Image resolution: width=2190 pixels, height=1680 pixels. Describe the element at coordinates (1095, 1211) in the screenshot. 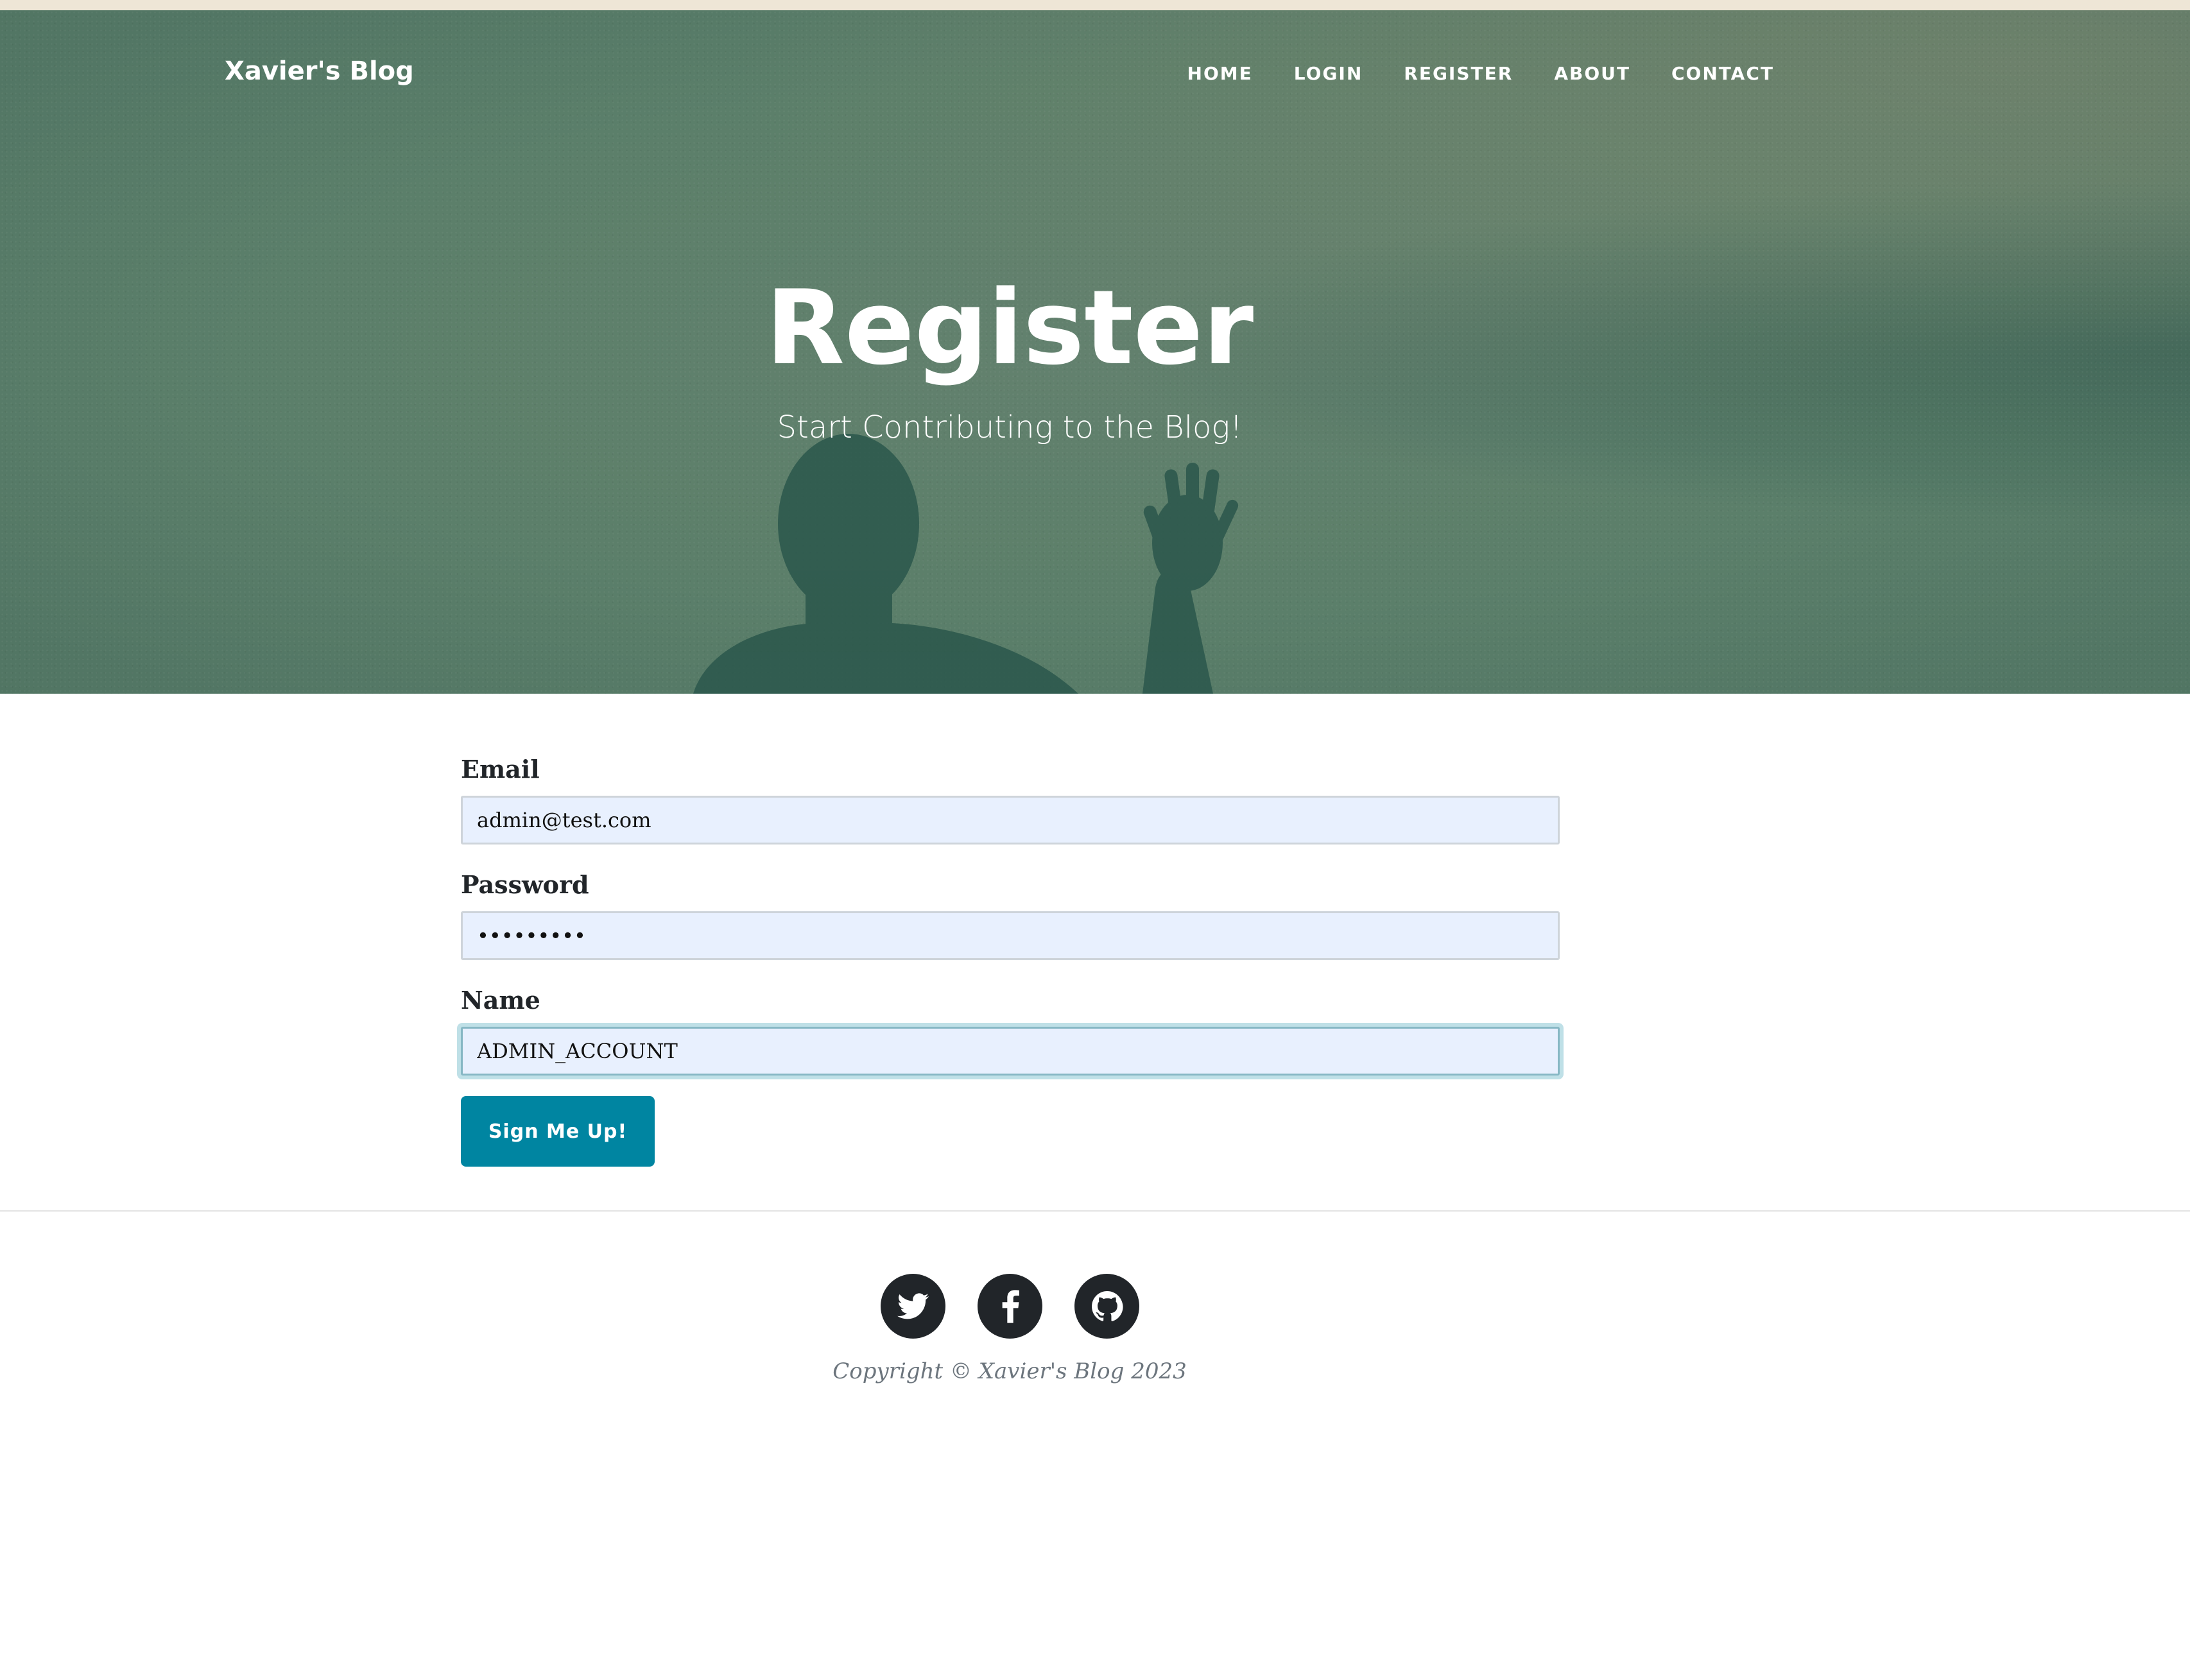

I see `footer-divider` at that location.